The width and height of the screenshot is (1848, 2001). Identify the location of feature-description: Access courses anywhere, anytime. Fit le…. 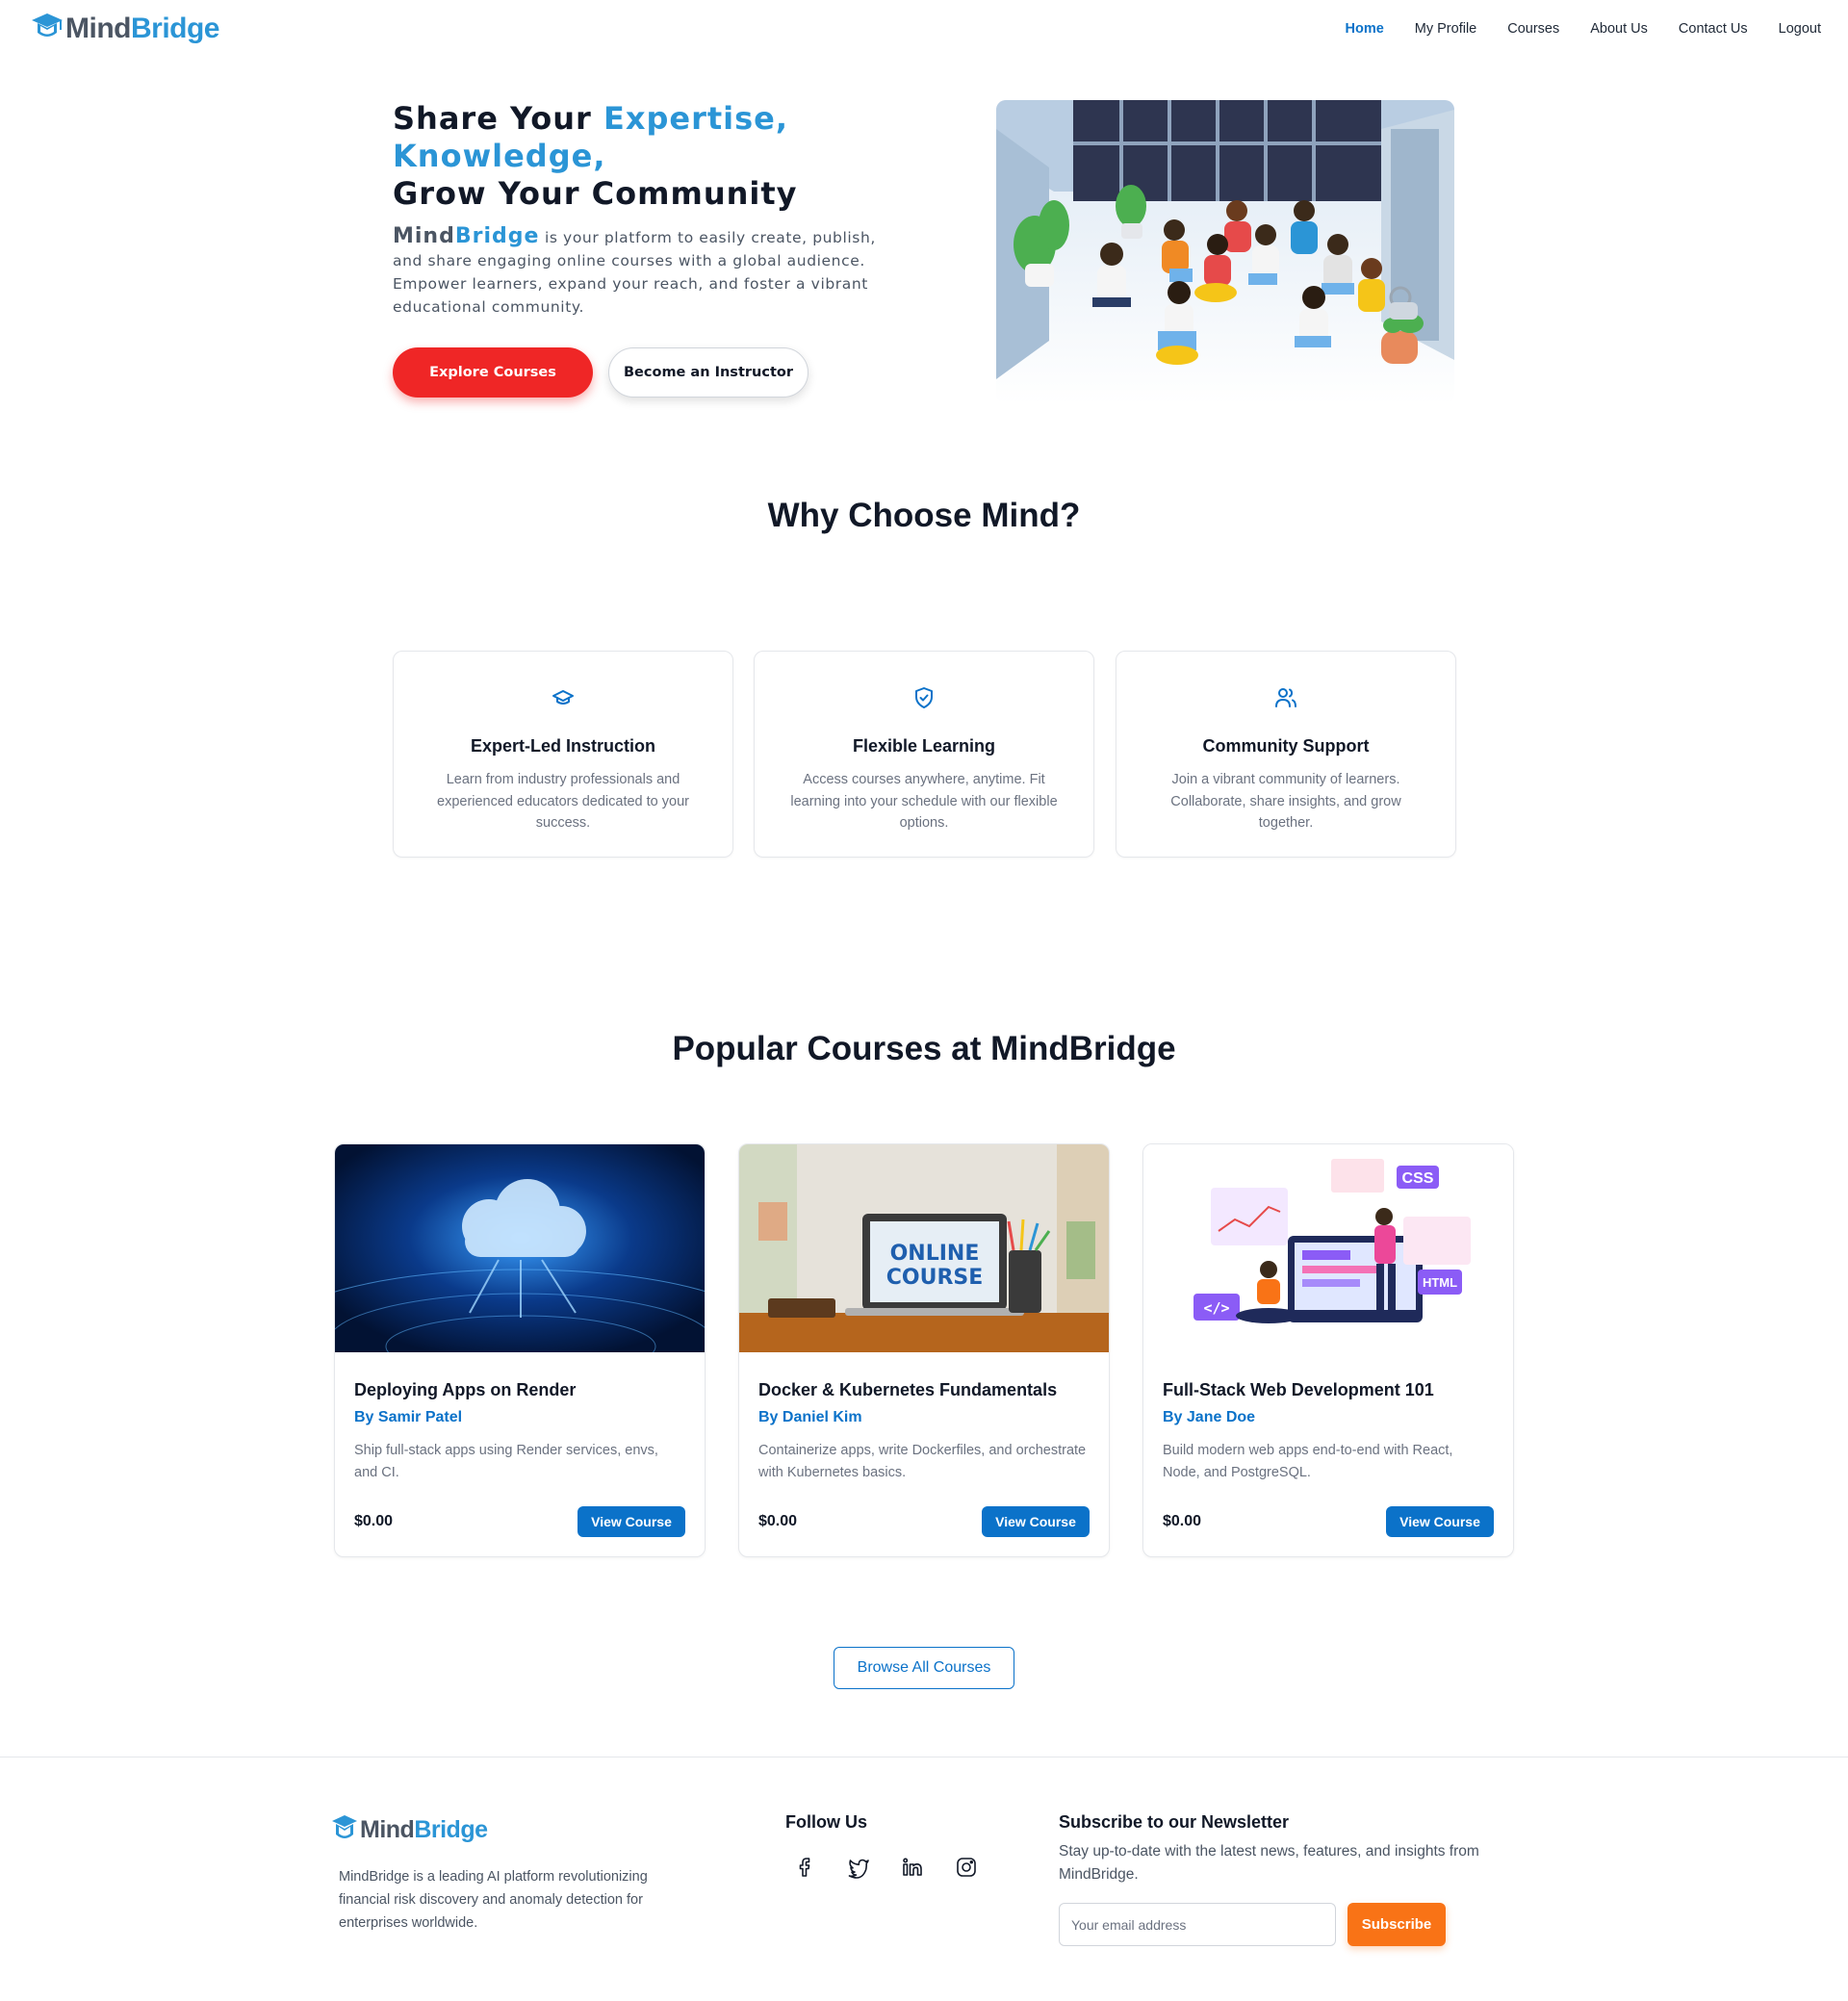
(924, 801).